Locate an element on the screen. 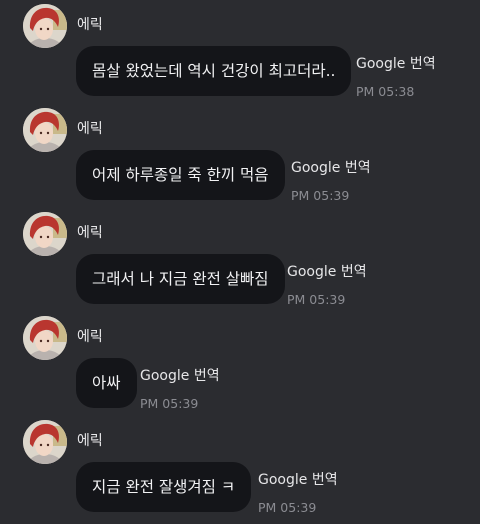 The image size is (480, 524). message-bubble: 어제 하루종일 죽 한끼 먹음 is located at coordinates (180, 175).